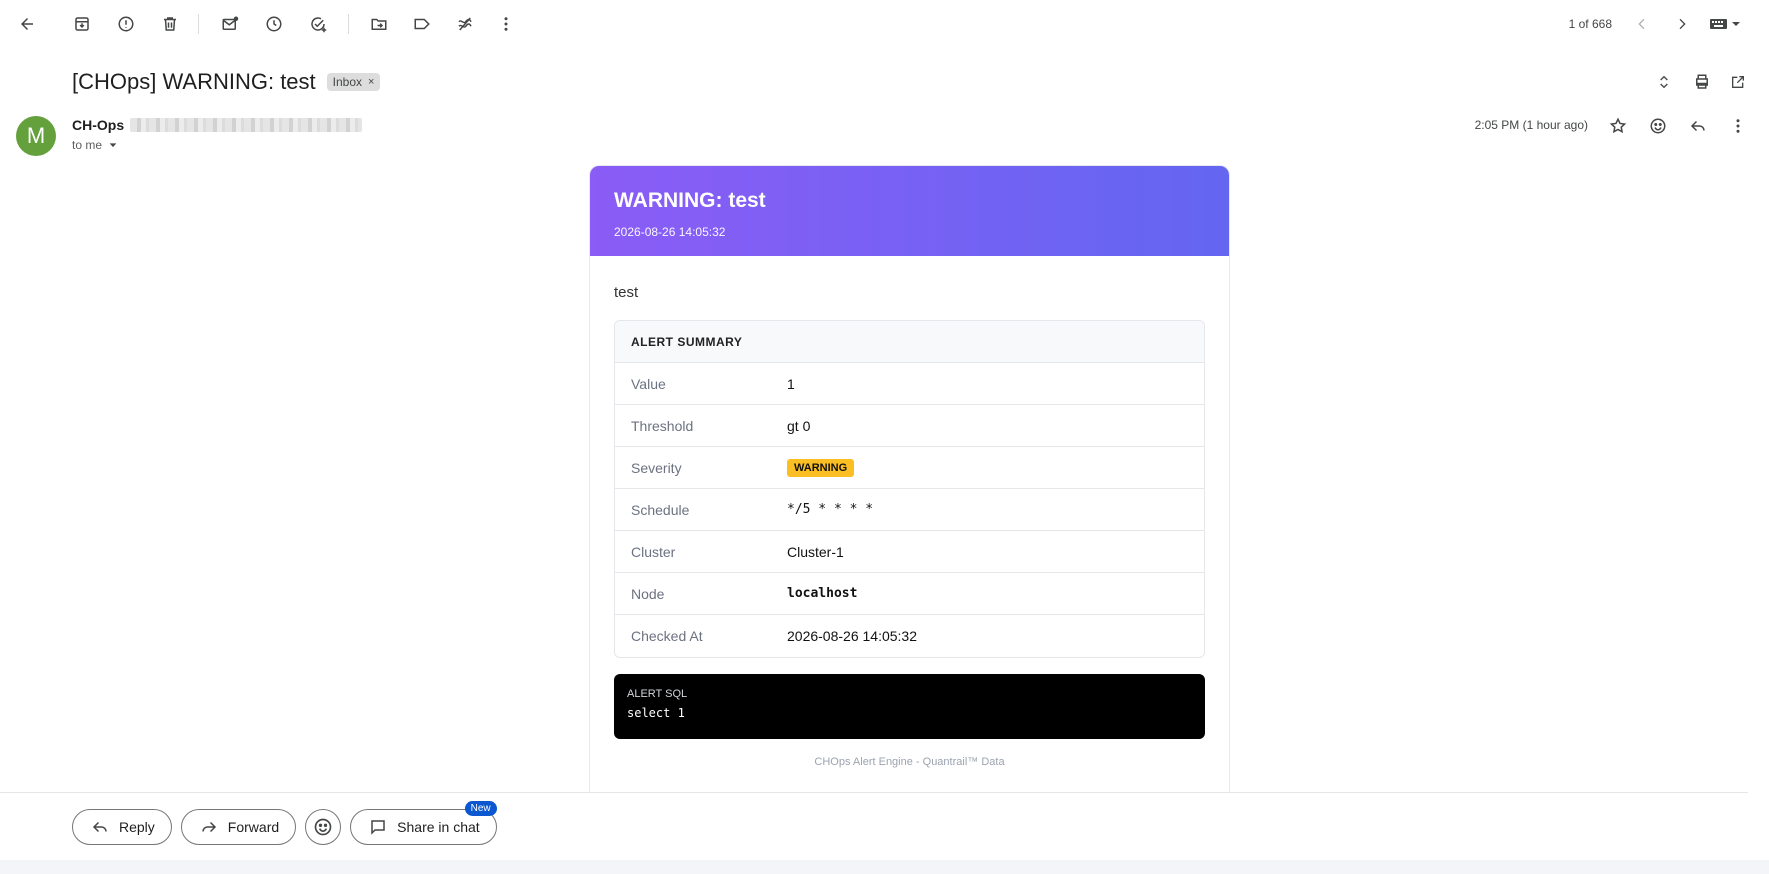 The image size is (1769, 874). Describe the element at coordinates (830, 509) in the screenshot. I see `row-value: */5 * * * *` at that location.